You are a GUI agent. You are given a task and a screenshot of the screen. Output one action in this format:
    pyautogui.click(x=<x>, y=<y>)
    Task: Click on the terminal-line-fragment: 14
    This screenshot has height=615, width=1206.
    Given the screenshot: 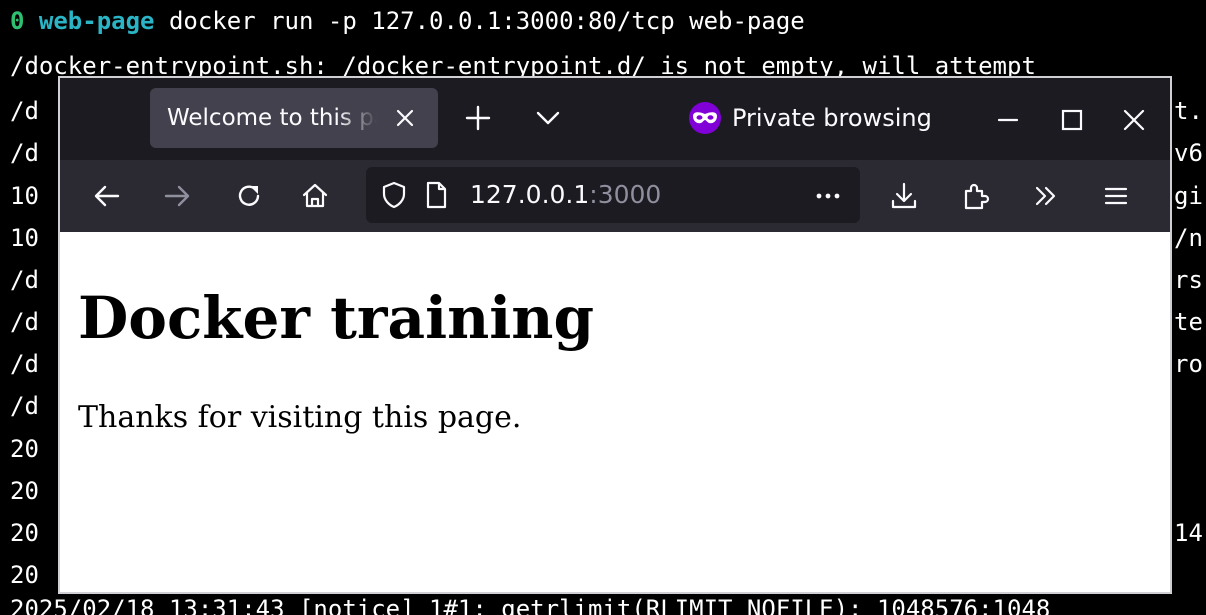 What is the action you would take?
    pyautogui.click(x=1188, y=533)
    